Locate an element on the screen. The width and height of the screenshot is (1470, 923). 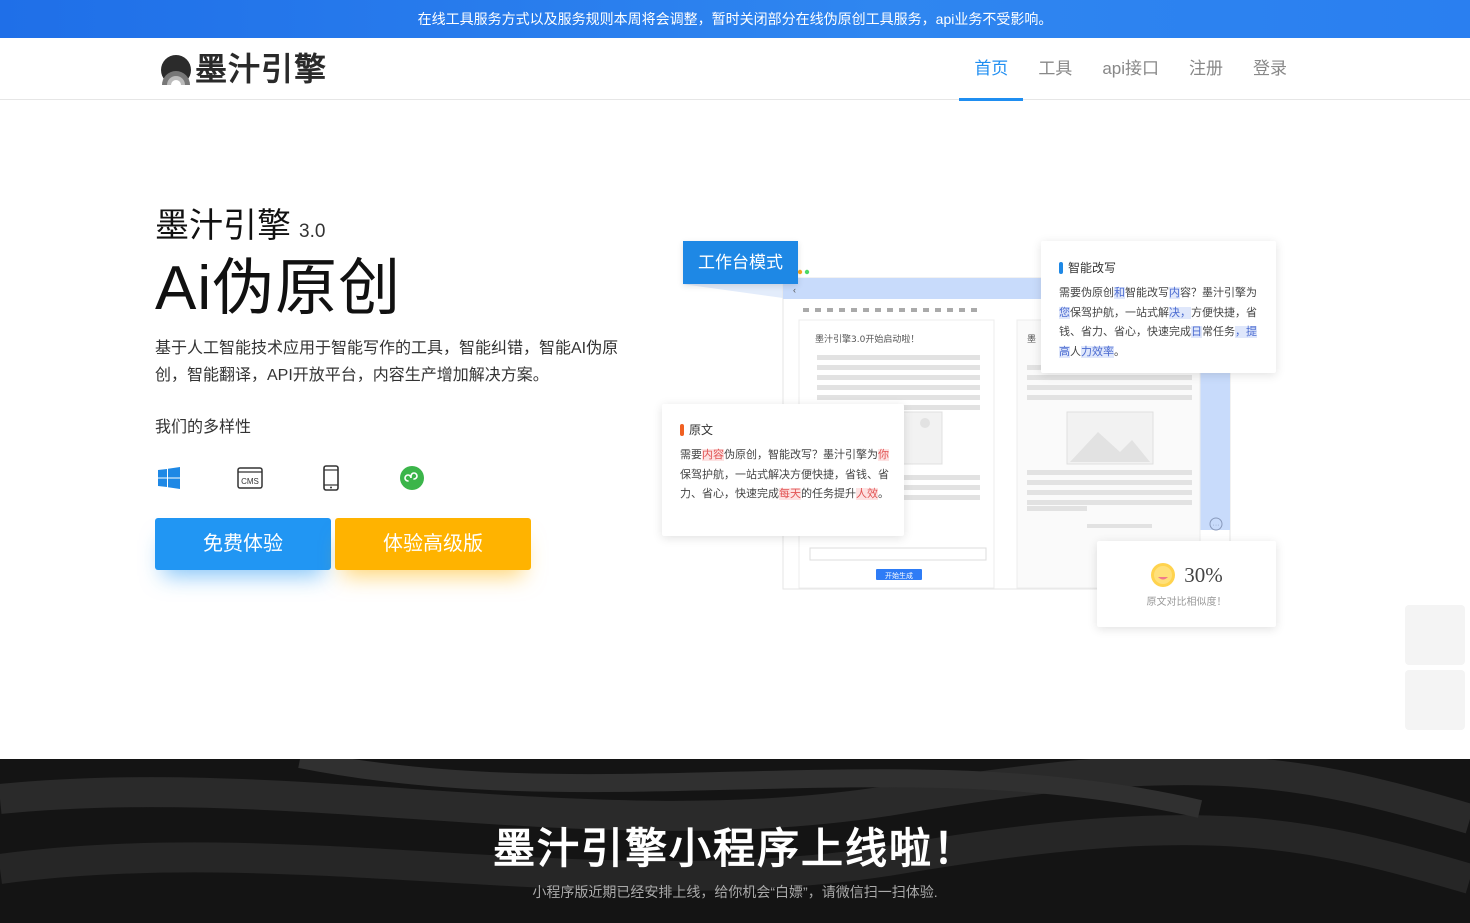
text-segment: 你 is located at coordinates (883, 455).